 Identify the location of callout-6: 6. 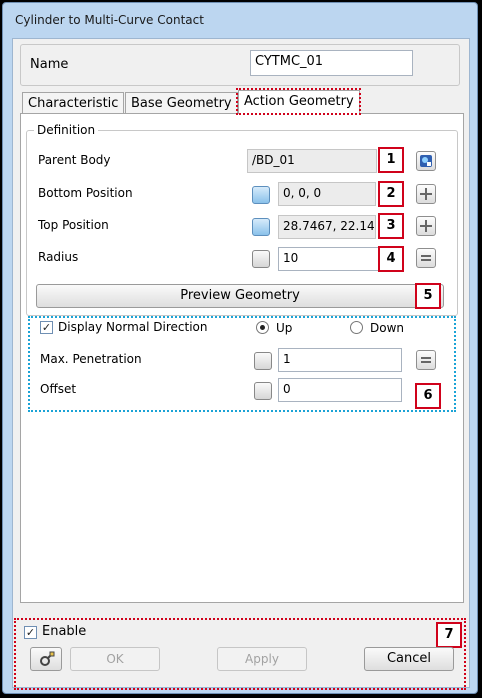
(428, 396).